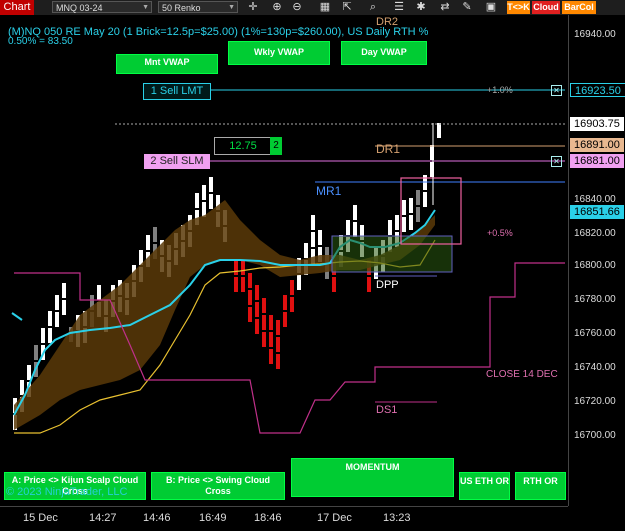 Image resolution: width=625 pixels, height=531 pixels. Describe the element at coordinates (595, 265) in the screenshot. I see `y-tick: 16800.00` at that location.